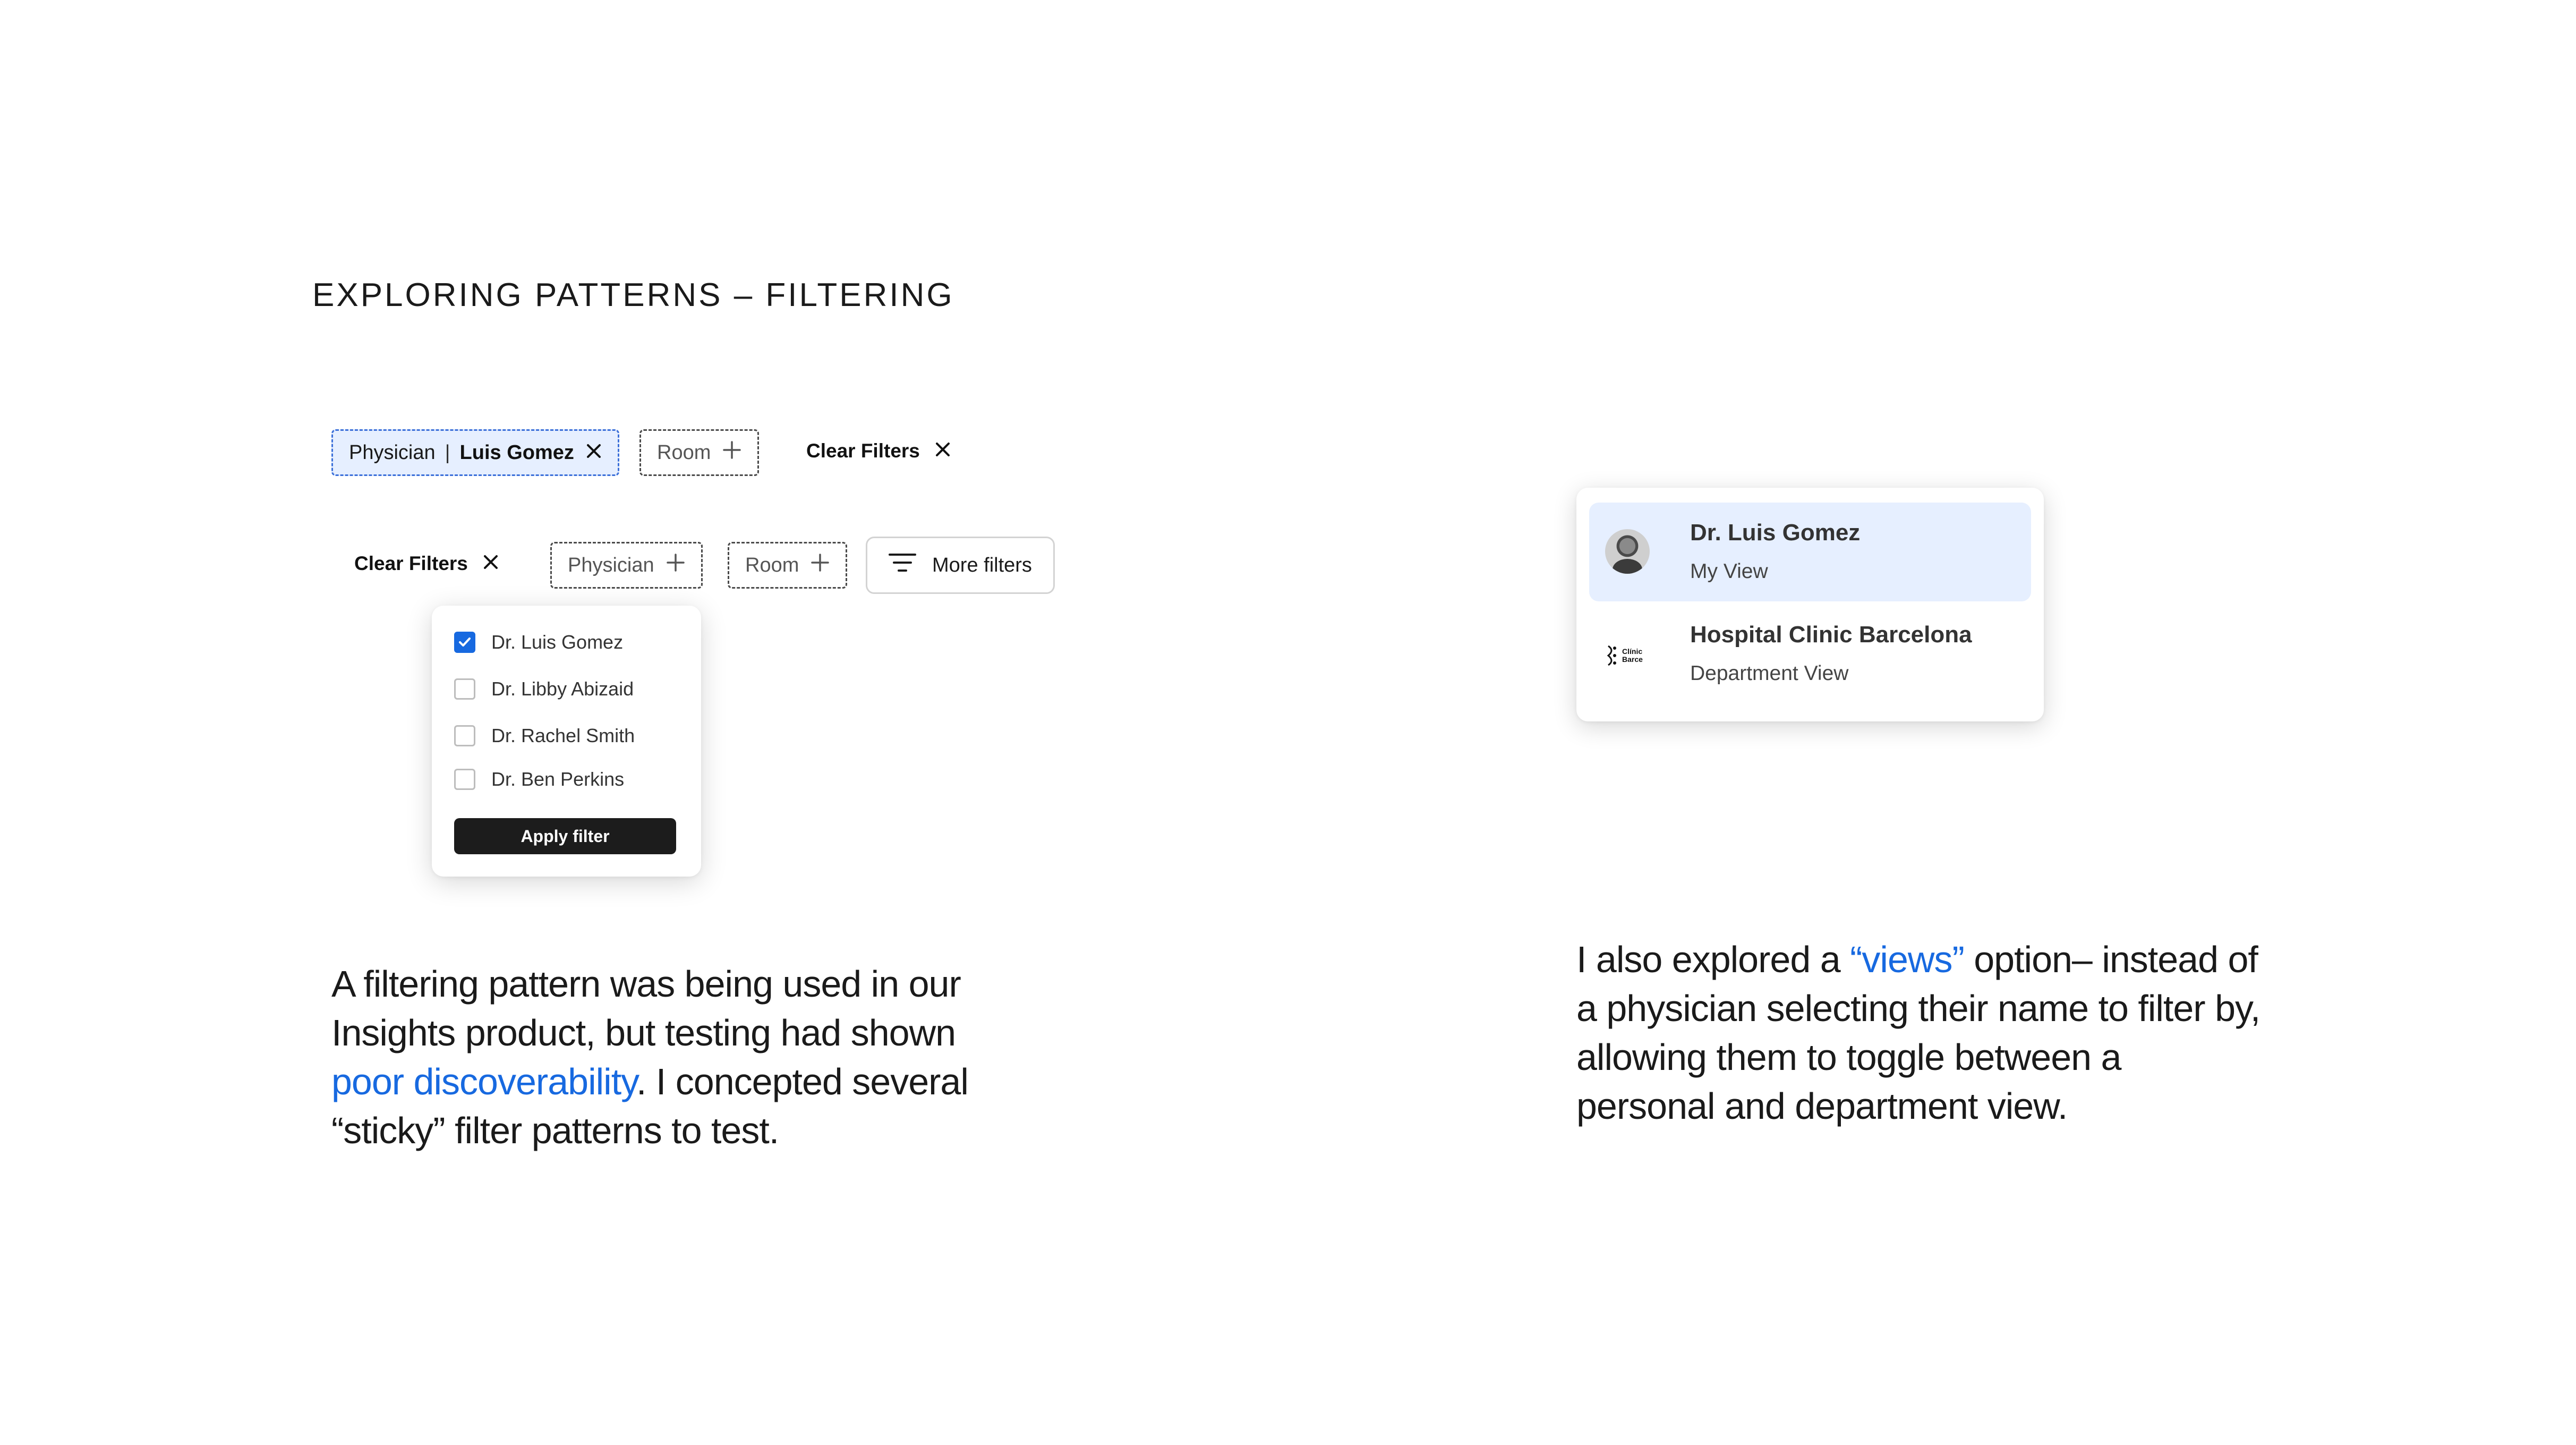 Image resolution: width=2576 pixels, height=1445 pixels. What do you see at coordinates (1713, 959) in the screenshot?
I see `text-fragment: I also explored a` at bounding box center [1713, 959].